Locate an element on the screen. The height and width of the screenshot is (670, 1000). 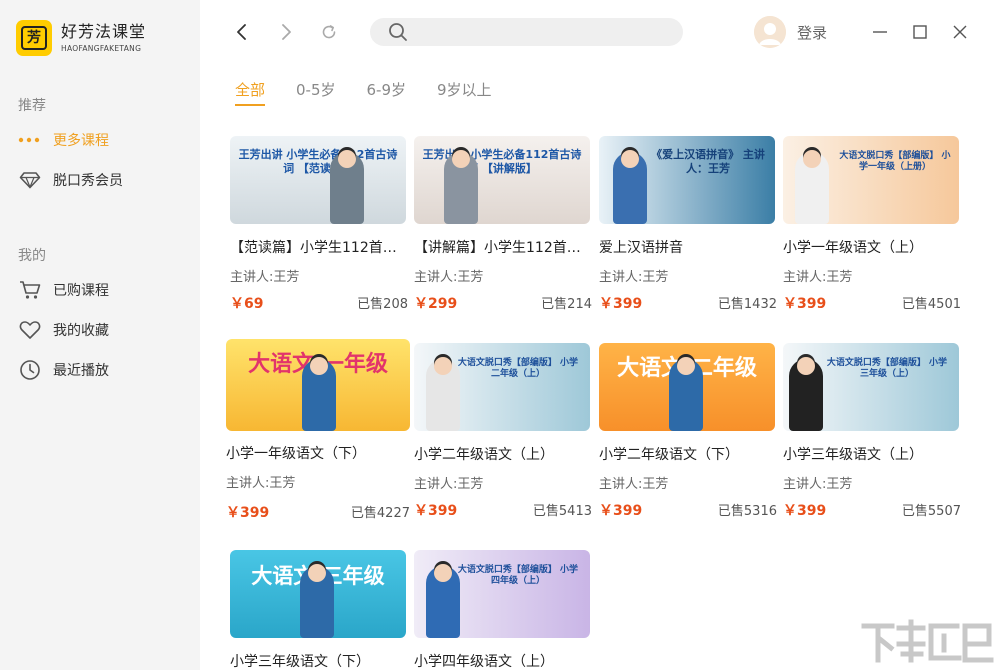
app-logo: 芳 is located at coordinates (34, 38).